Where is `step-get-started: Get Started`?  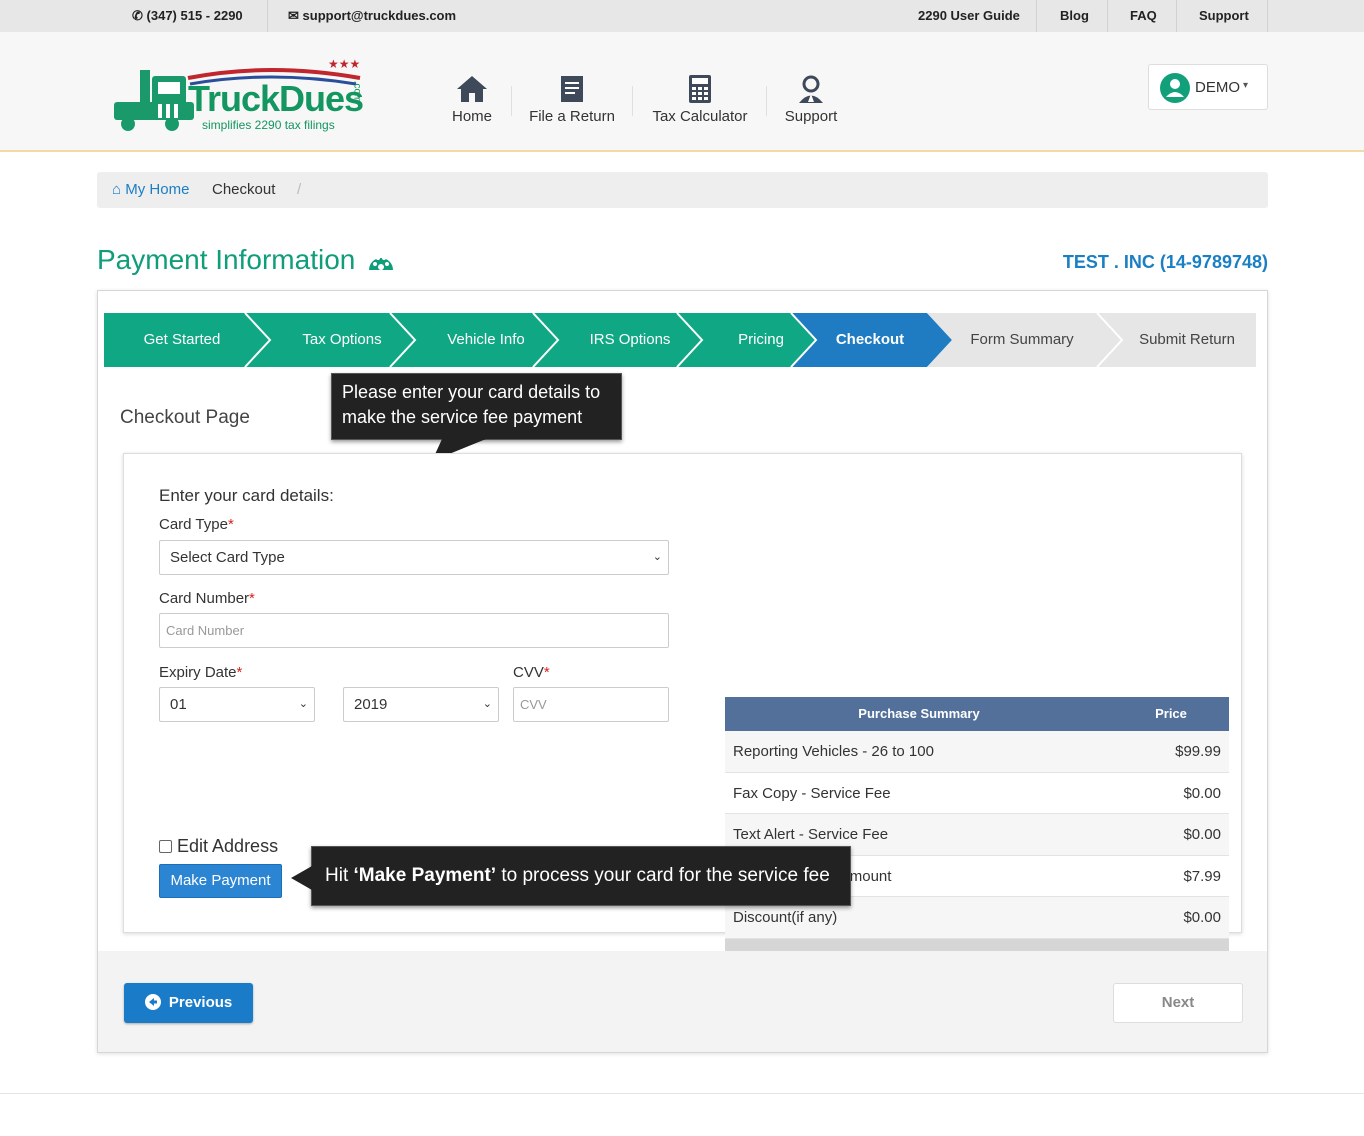
step-get-started: Get Started is located at coordinates (182, 340).